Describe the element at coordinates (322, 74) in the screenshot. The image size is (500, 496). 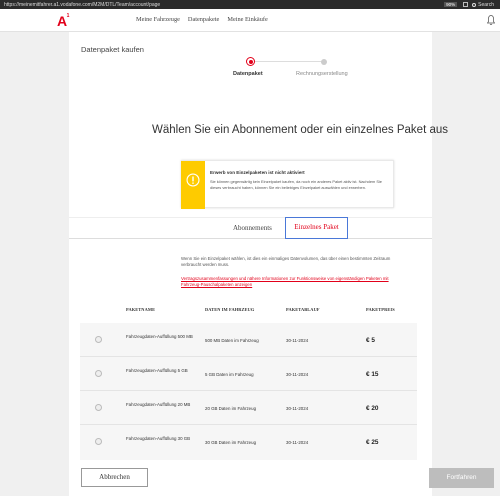
I see `step-label-rechnungserstellung: Rechnungserstellung` at that location.